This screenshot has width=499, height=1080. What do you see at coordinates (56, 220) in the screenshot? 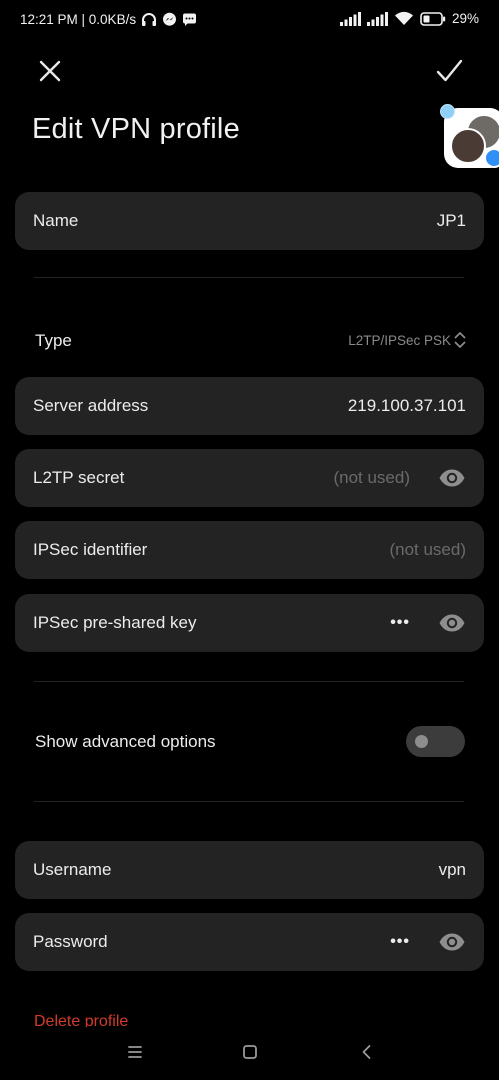
I see `name-label: Name` at bounding box center [56, 220].